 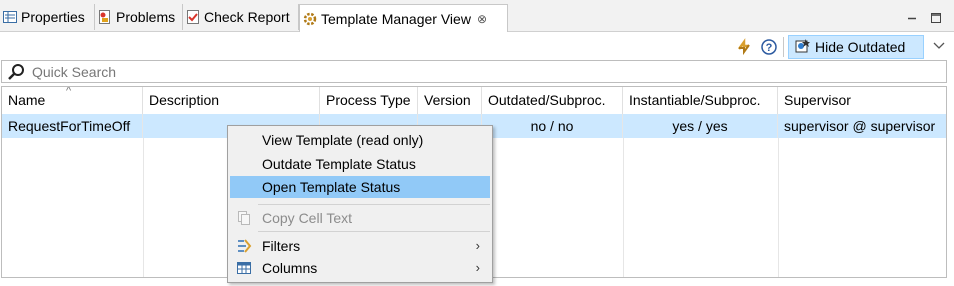 What do you see at coordinates (310, 19) in the screenshot?
I see `template-manager-icon` at bounding box center [310, 19].